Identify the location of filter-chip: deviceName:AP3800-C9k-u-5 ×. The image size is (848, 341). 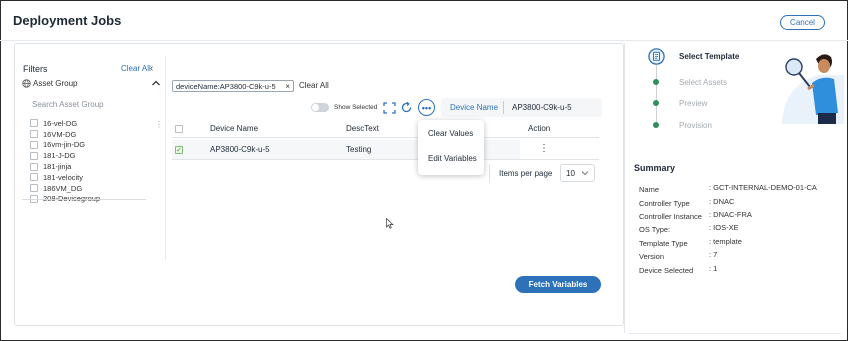
(233, 86).